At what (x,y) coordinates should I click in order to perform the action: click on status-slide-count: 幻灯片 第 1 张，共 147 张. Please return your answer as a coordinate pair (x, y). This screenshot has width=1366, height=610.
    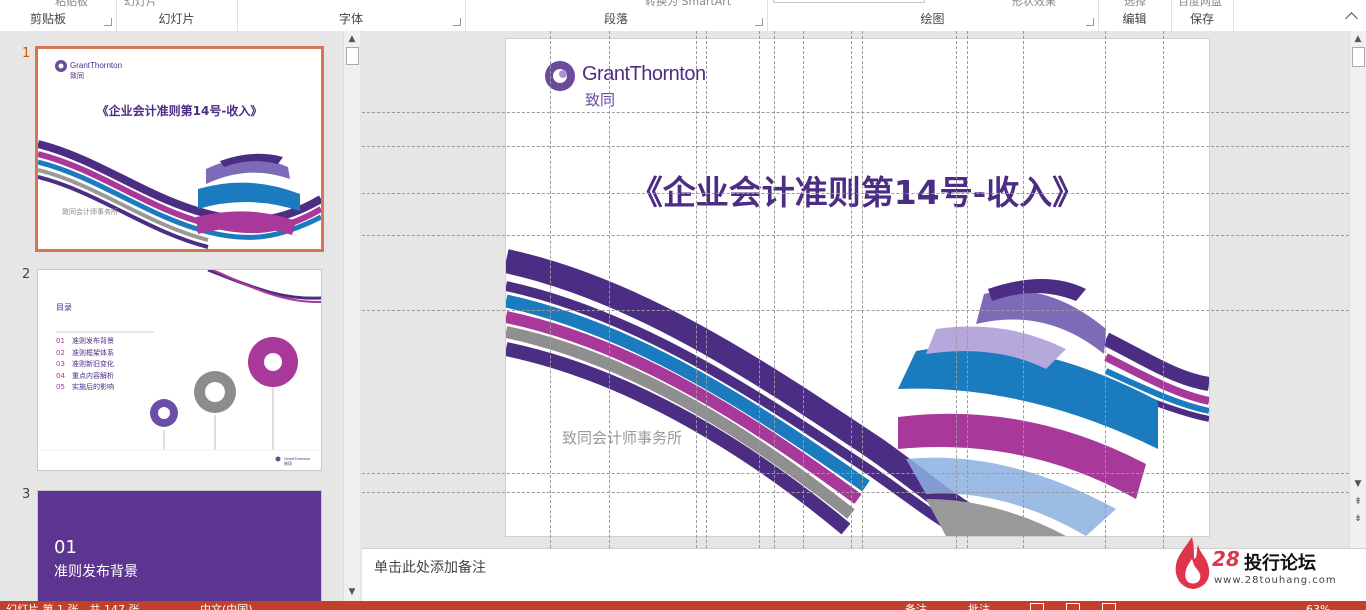
    Looking at the image, I should click on (73, 606).